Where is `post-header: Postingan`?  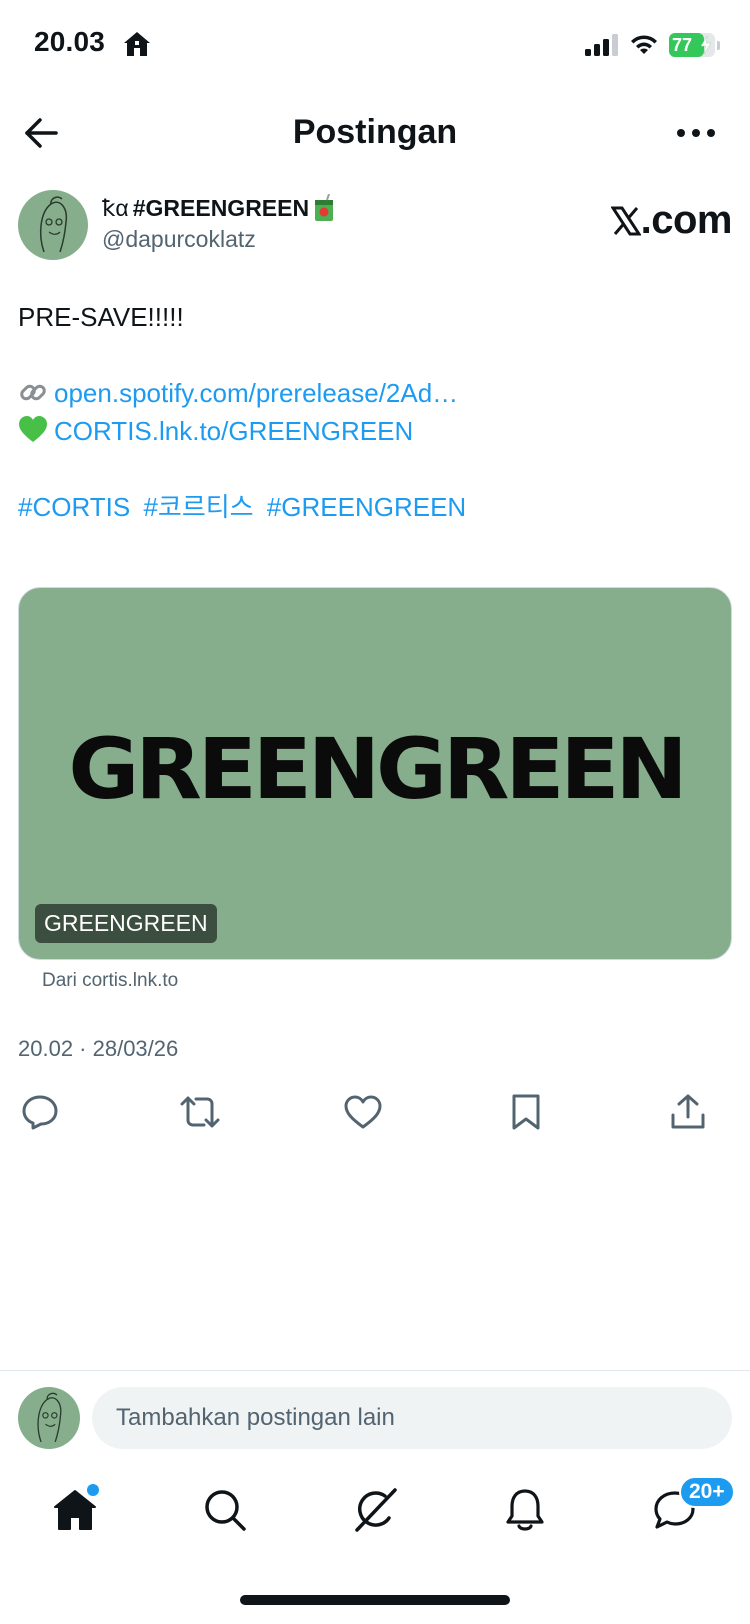 post-header: Postingan is located at coordinates (375, 133).